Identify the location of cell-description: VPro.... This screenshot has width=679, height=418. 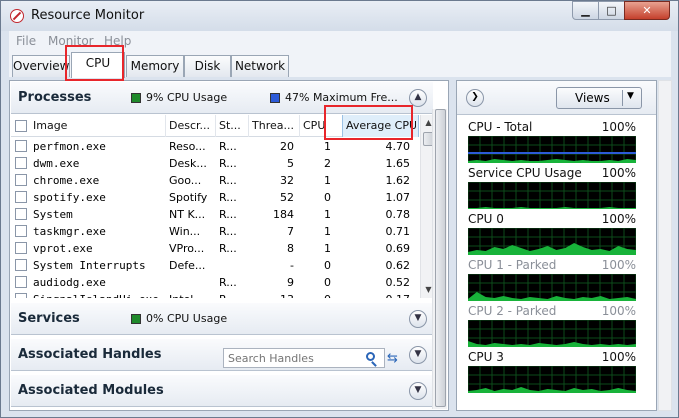
(187, 248).